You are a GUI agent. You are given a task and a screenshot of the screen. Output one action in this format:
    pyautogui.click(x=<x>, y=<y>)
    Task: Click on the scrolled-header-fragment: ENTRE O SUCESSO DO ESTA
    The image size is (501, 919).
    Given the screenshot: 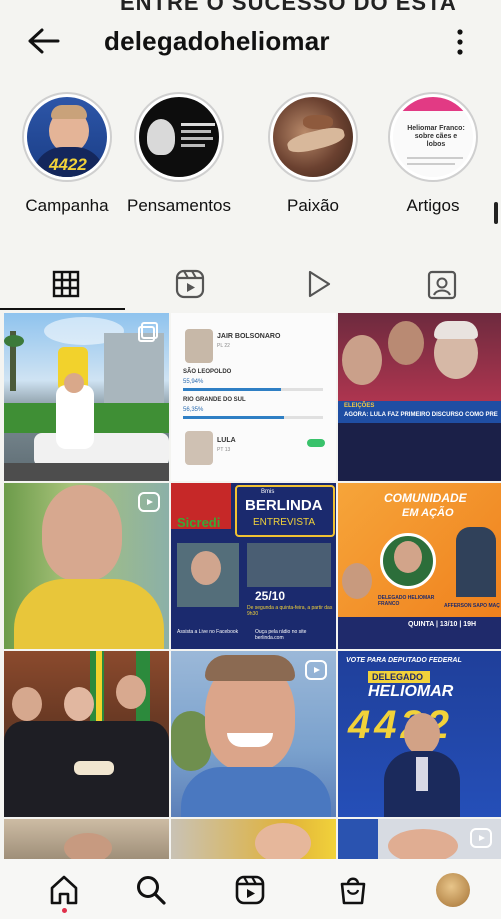 What is the action you would take?
    pyautogui.click(x=288, y=7)
    